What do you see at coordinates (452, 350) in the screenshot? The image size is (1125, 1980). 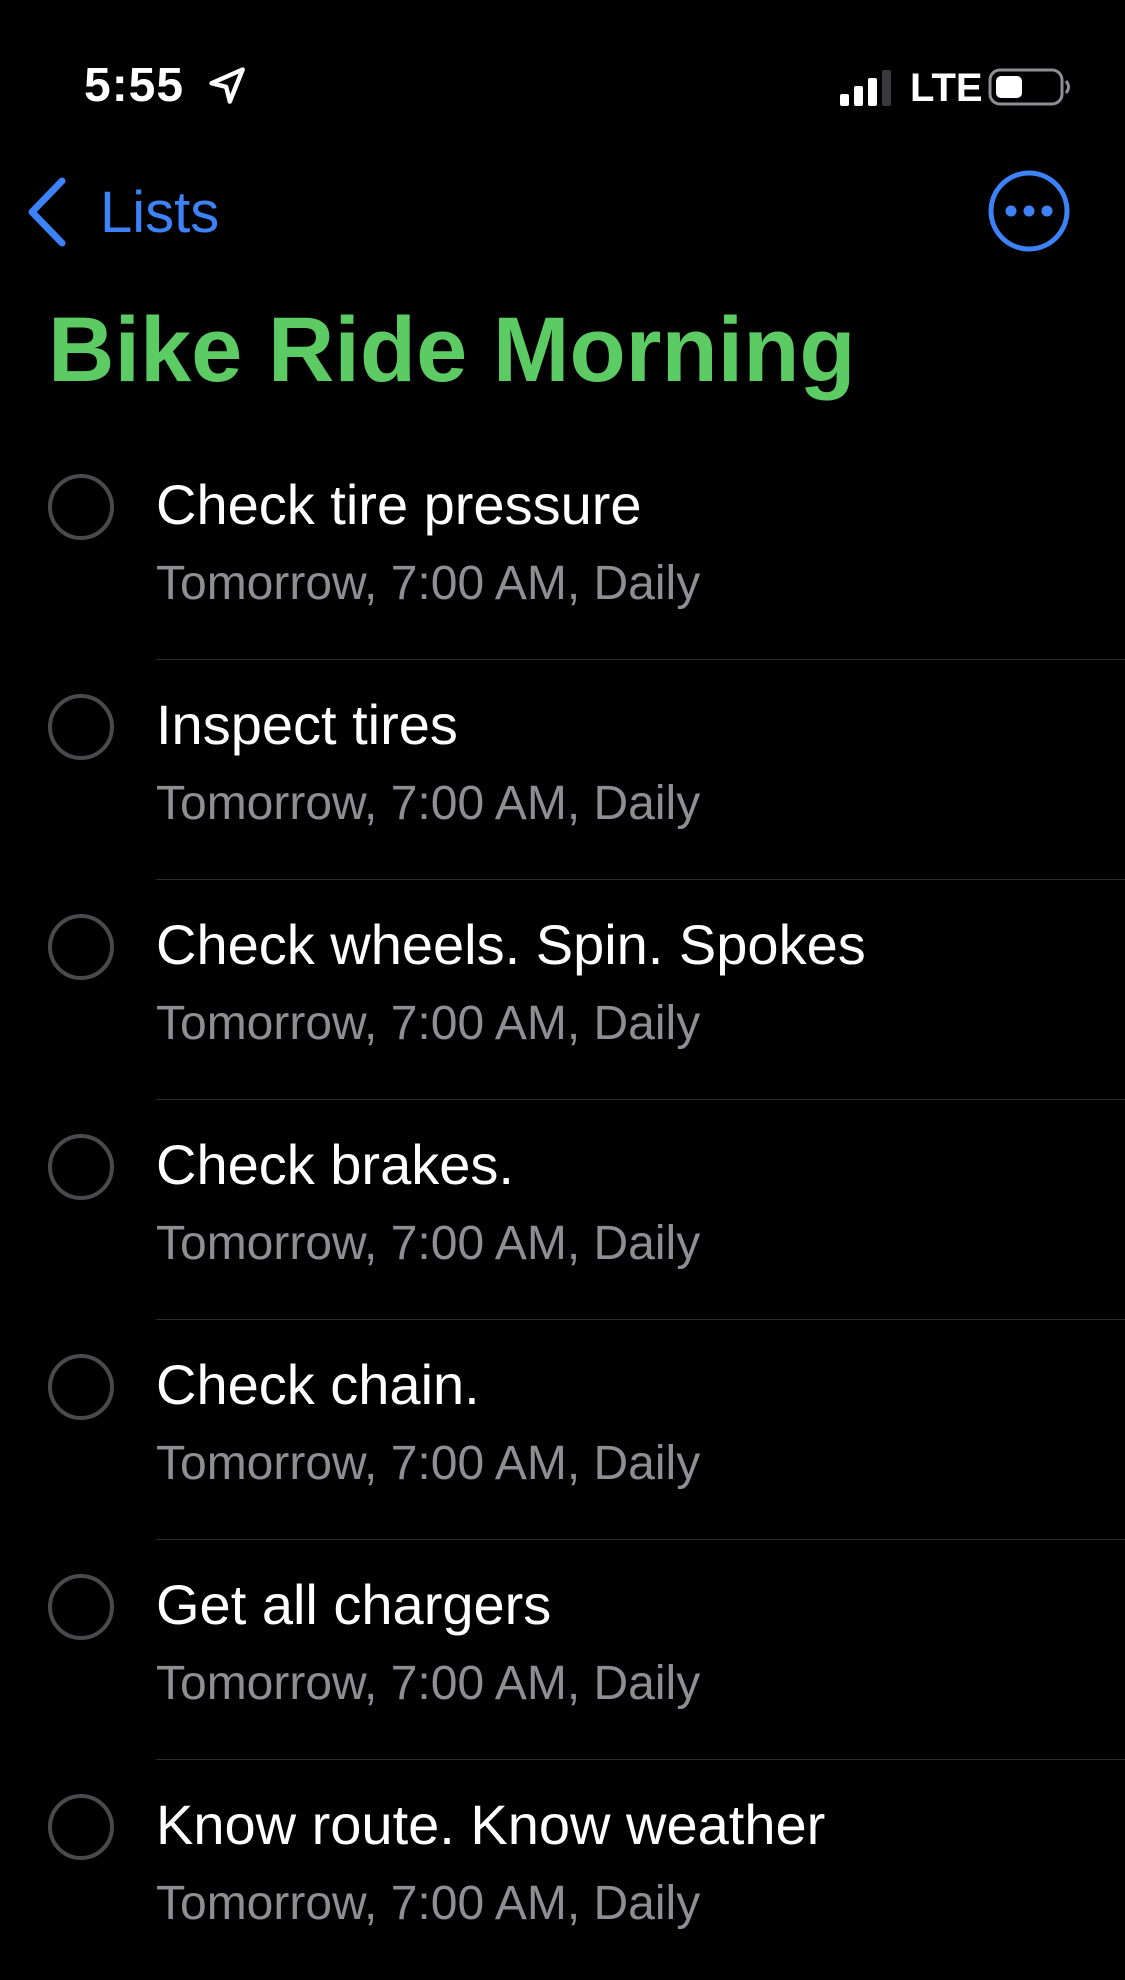 I see `list-title: Bike Ride Morning` at bounding box center [452, 350].